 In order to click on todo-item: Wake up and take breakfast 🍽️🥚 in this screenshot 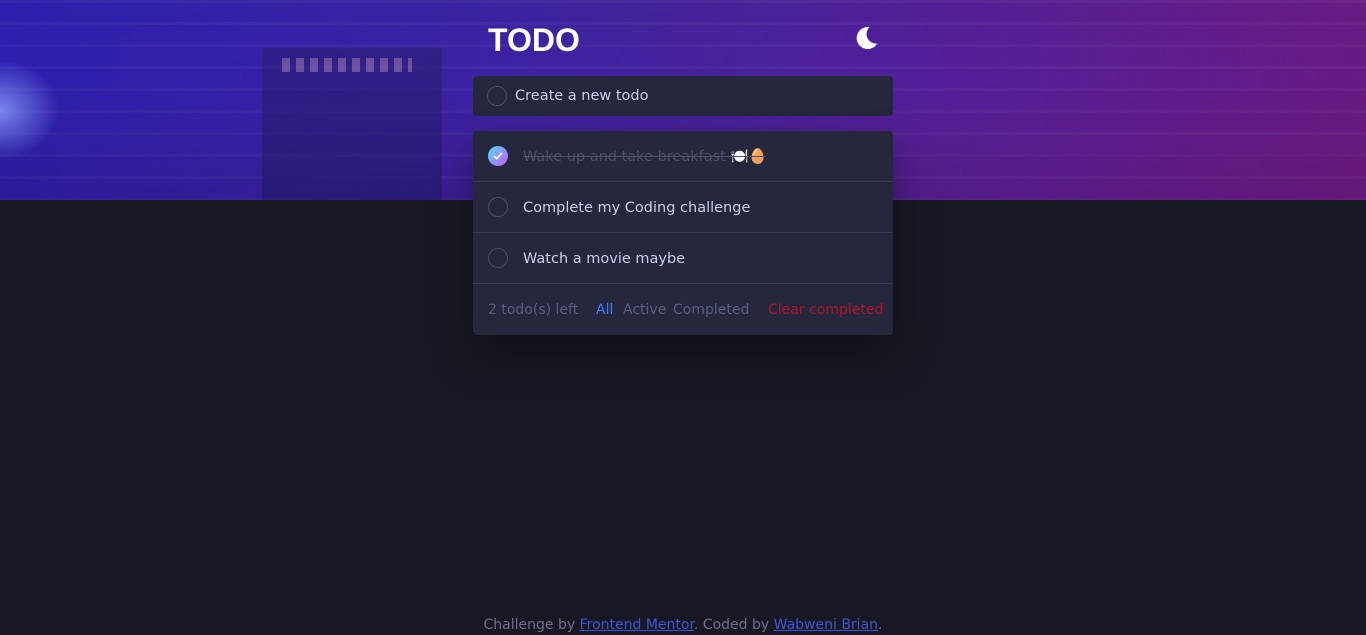, I will do `click(683, 156)`.